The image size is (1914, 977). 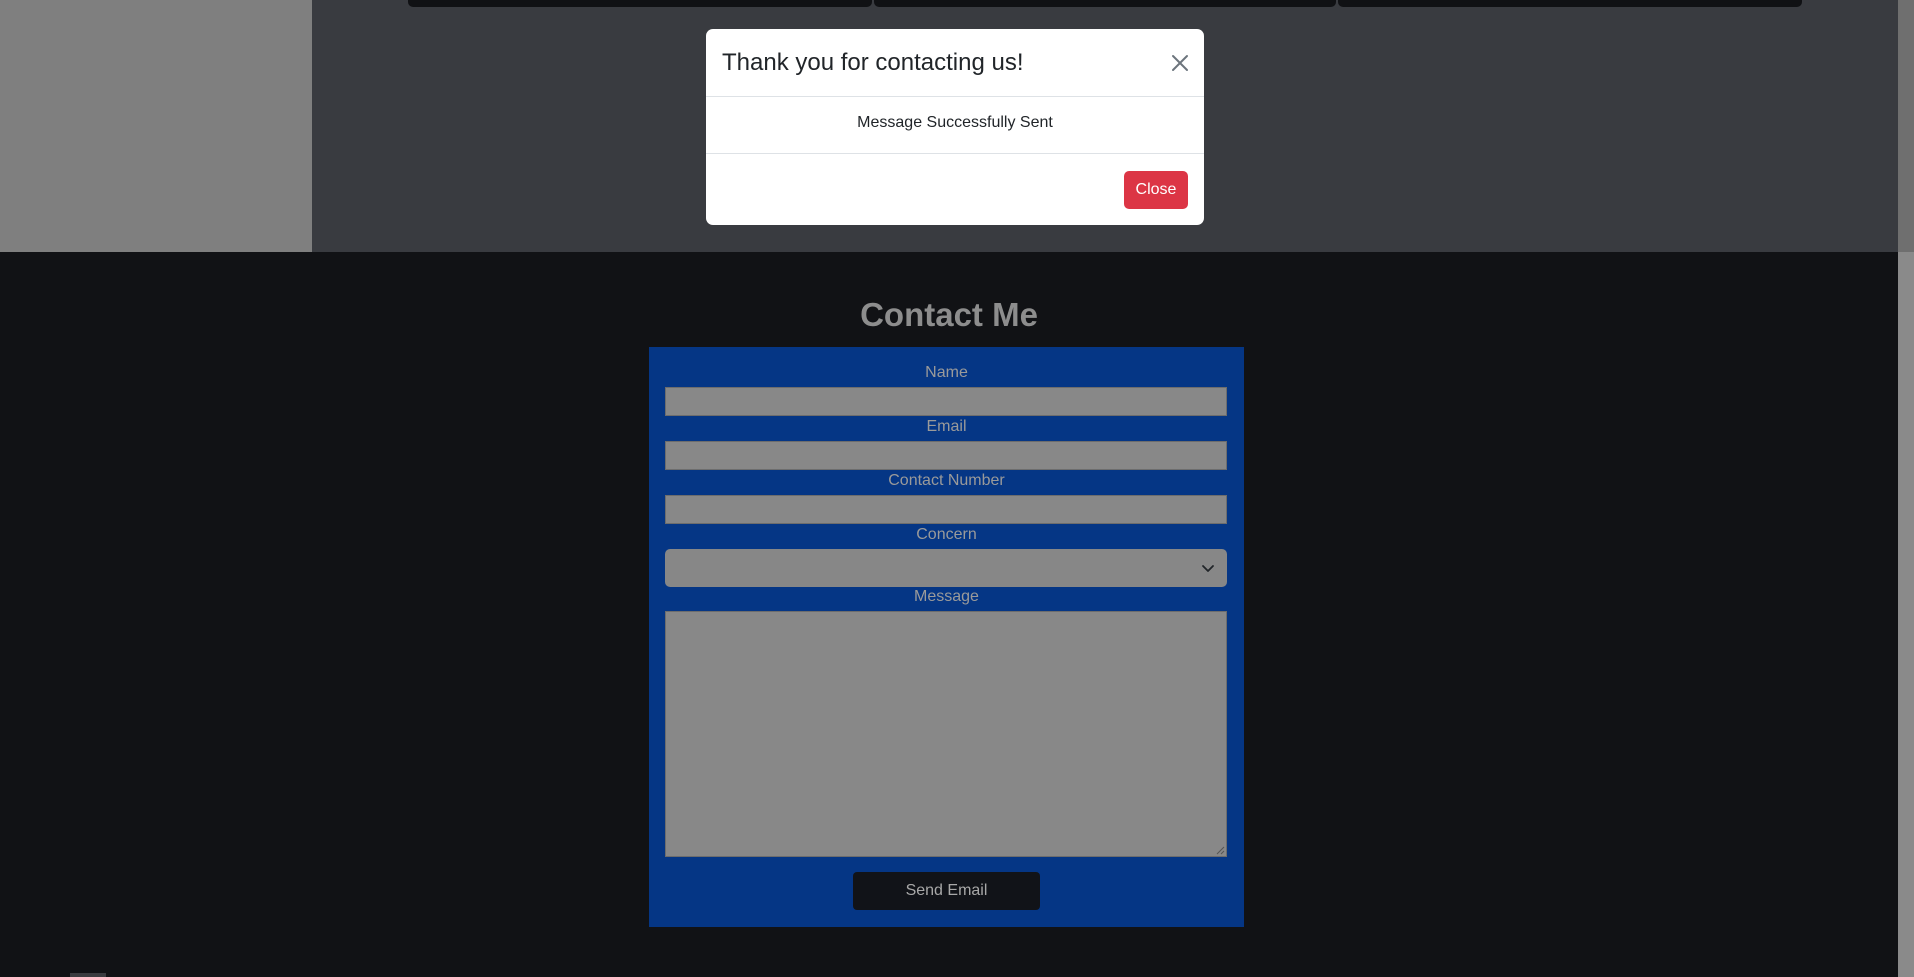 What do you see at coordinates (946, 372) in the screenshot?
I see `name-label: Name` at bounding box center [946, 372].